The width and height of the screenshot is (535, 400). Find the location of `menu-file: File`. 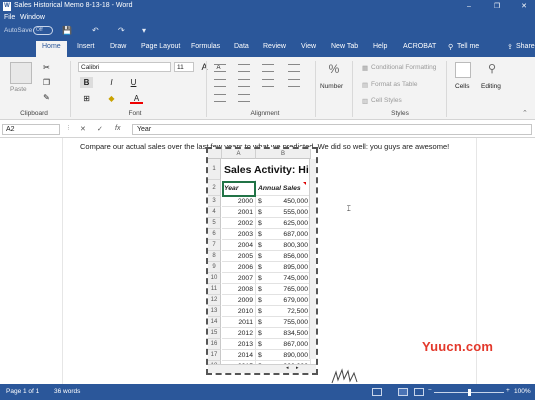

menu-file: File is located at coordinates (9, 17).